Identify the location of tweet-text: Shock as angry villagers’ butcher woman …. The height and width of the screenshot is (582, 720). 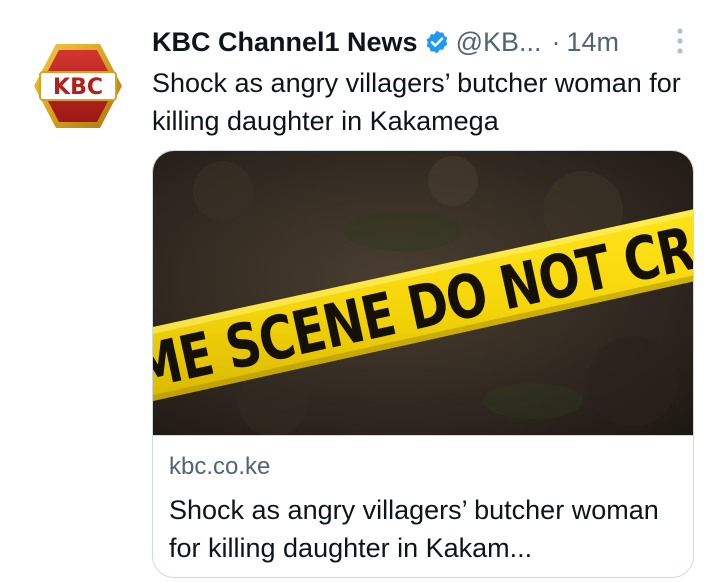
(416, 102).